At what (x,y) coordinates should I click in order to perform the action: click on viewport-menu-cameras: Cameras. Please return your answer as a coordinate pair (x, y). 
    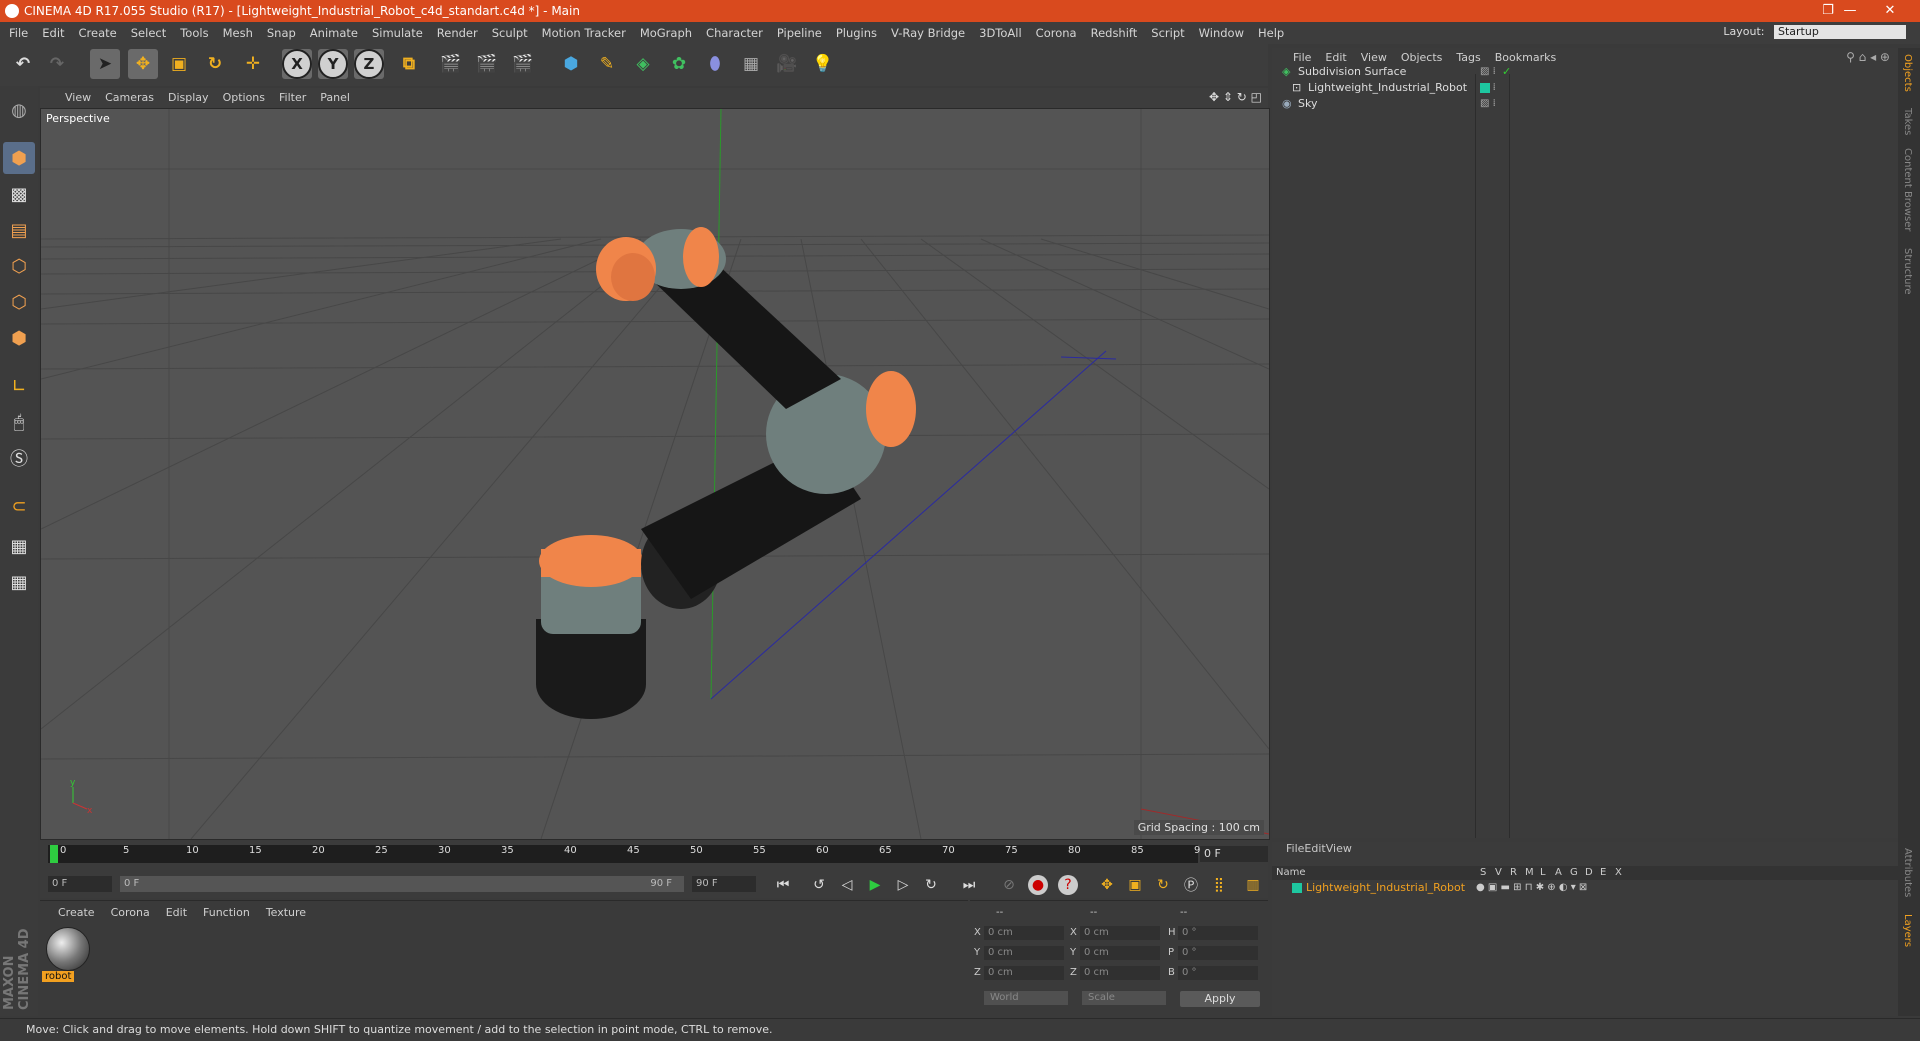
    Looking at the image, I should click on (129, 98).